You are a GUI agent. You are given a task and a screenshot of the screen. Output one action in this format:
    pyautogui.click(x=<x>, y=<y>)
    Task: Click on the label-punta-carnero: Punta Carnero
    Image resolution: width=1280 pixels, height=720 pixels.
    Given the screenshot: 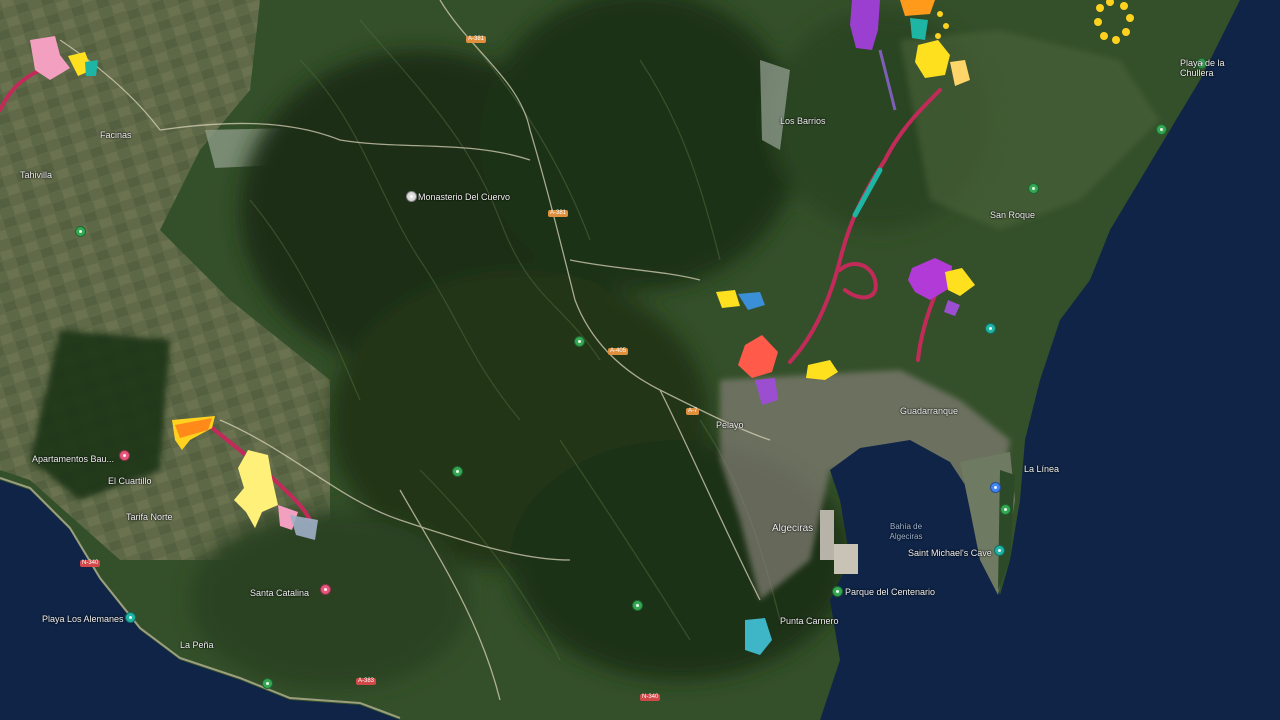 What is the action you would take?
    pyautogui.click(x=809, y=621)
    